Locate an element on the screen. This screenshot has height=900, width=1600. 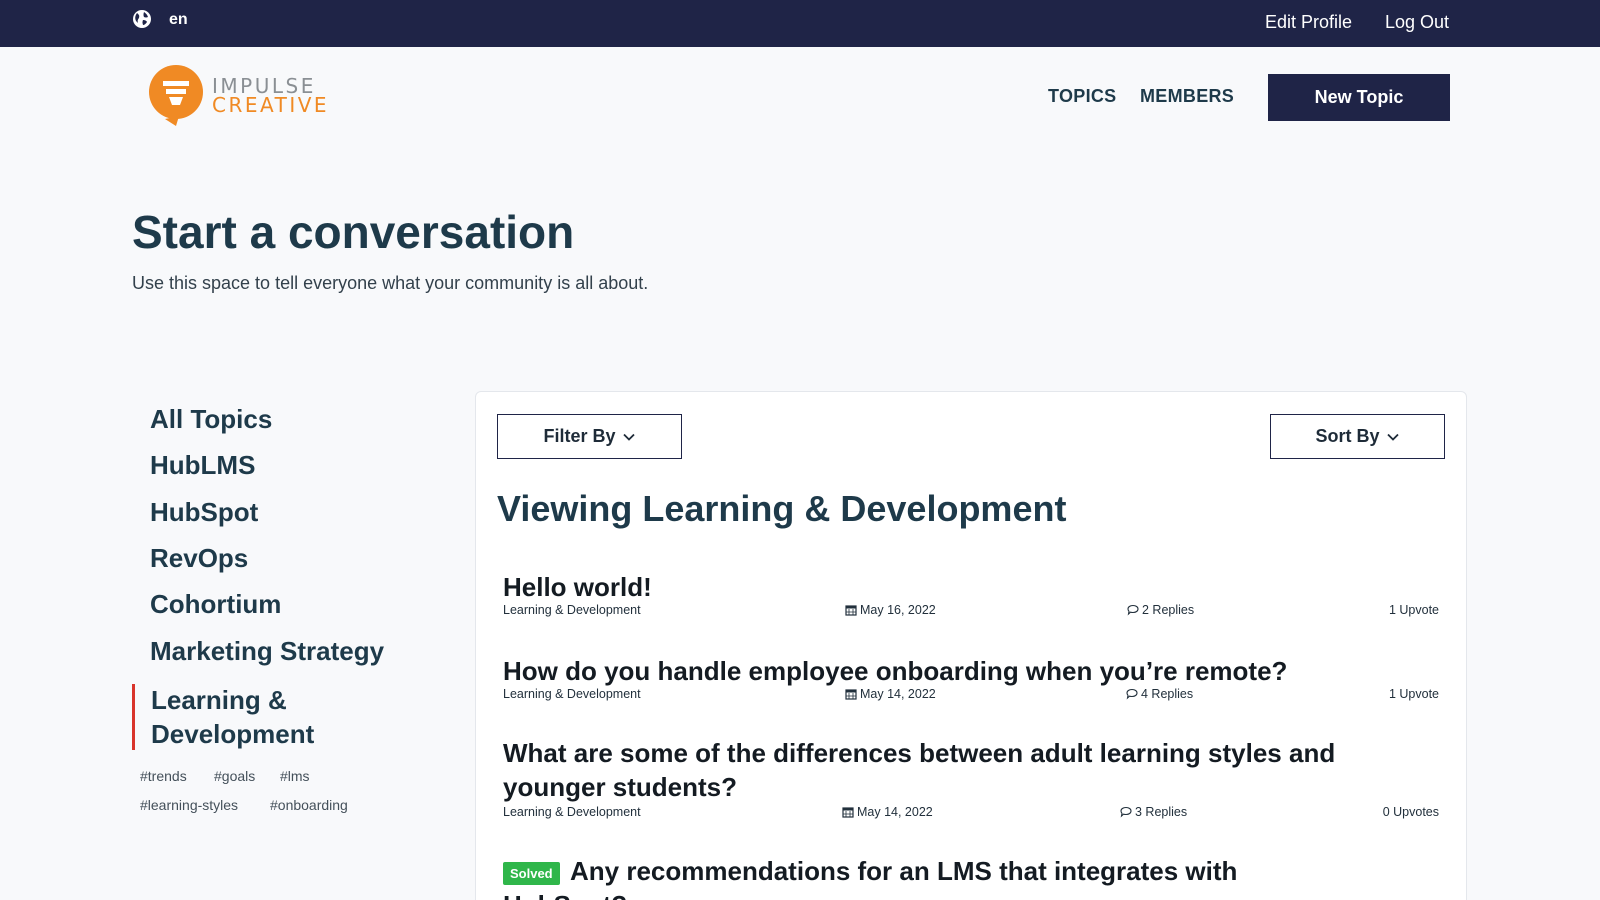
topic-replies: 3 Replies is located at coordinates (1153, 812).